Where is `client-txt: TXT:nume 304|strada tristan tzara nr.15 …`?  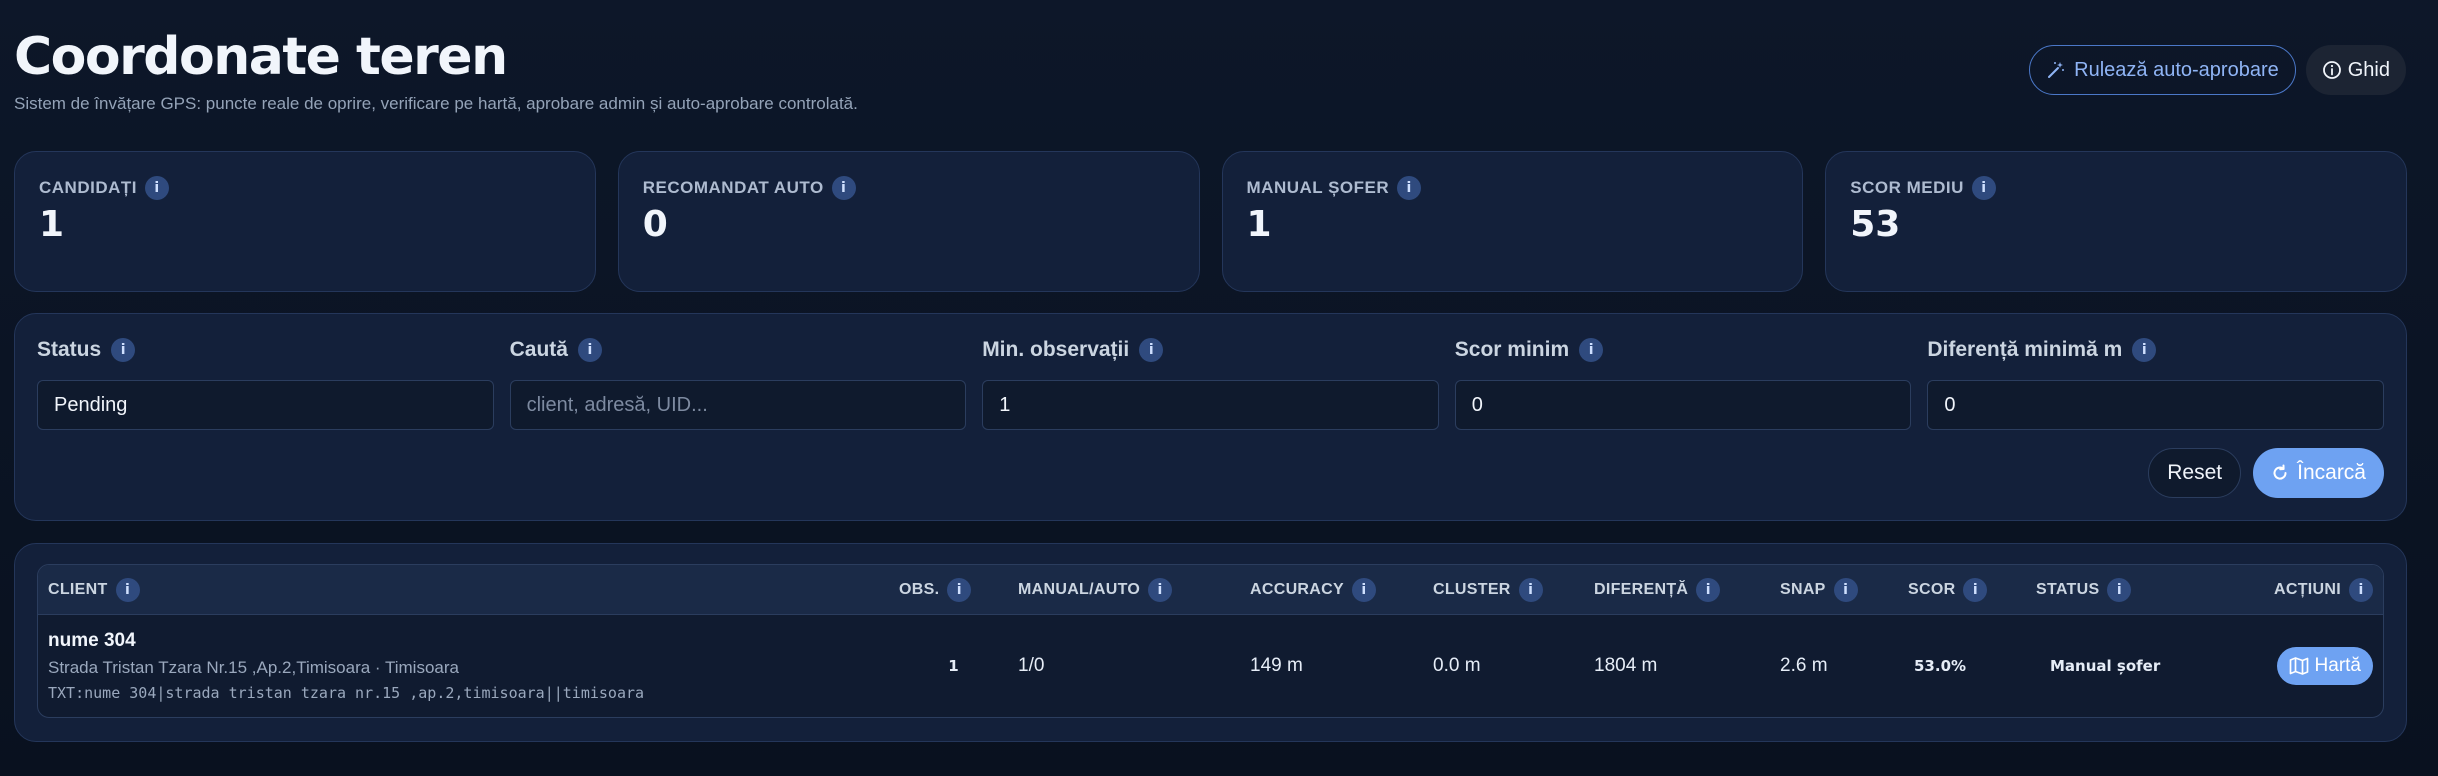 client-txt: TXT:nume 304|strada tristan tzara nr.15 … is located at coordinates (346, 693).